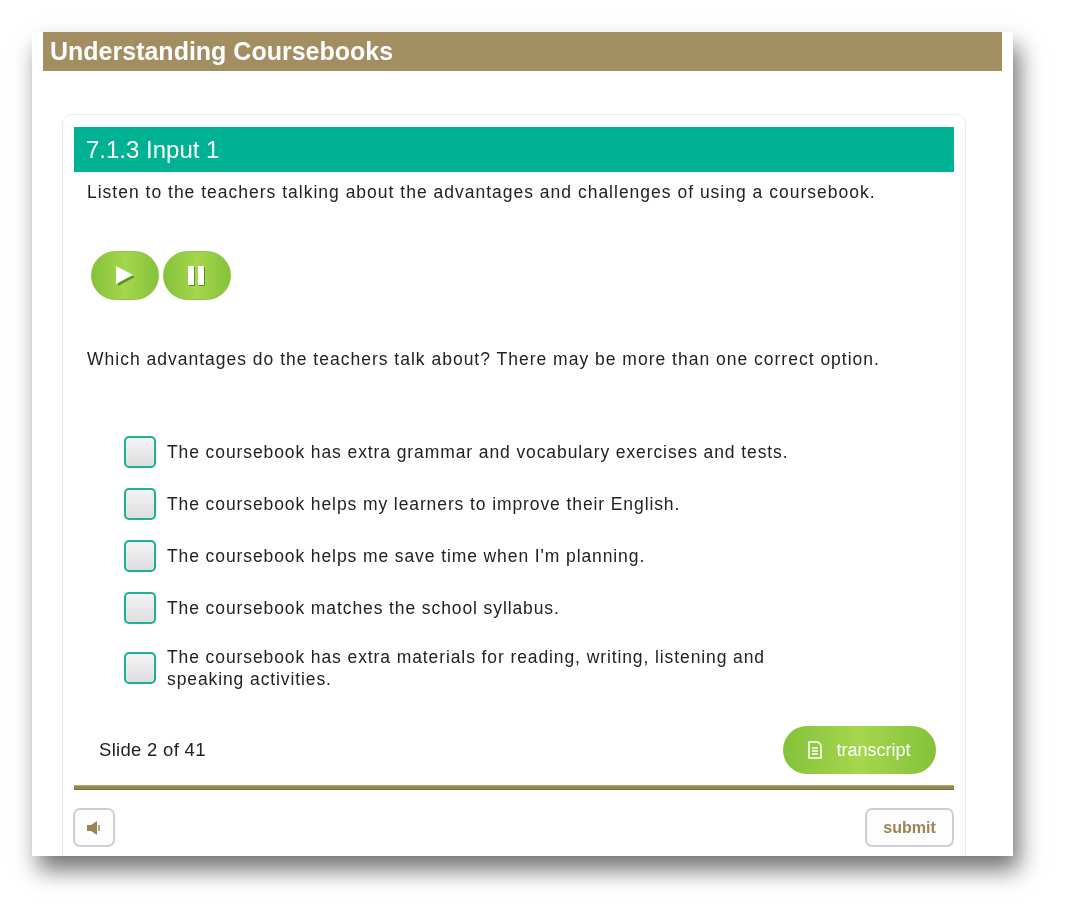  I want to click on option-text: The coursebook matches the school syllabus., so click(363, 608).